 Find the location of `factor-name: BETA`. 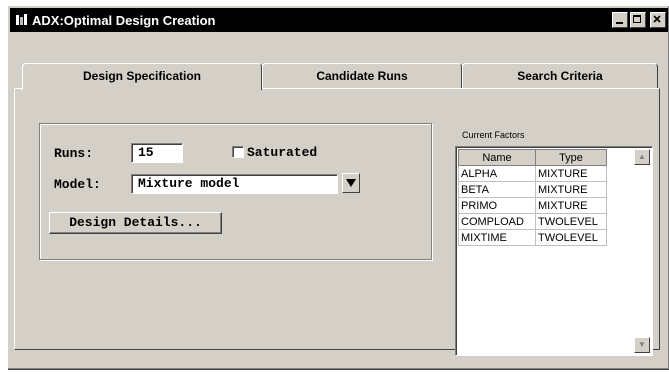

factor-name: BETA is located at coordinates (497, 189).